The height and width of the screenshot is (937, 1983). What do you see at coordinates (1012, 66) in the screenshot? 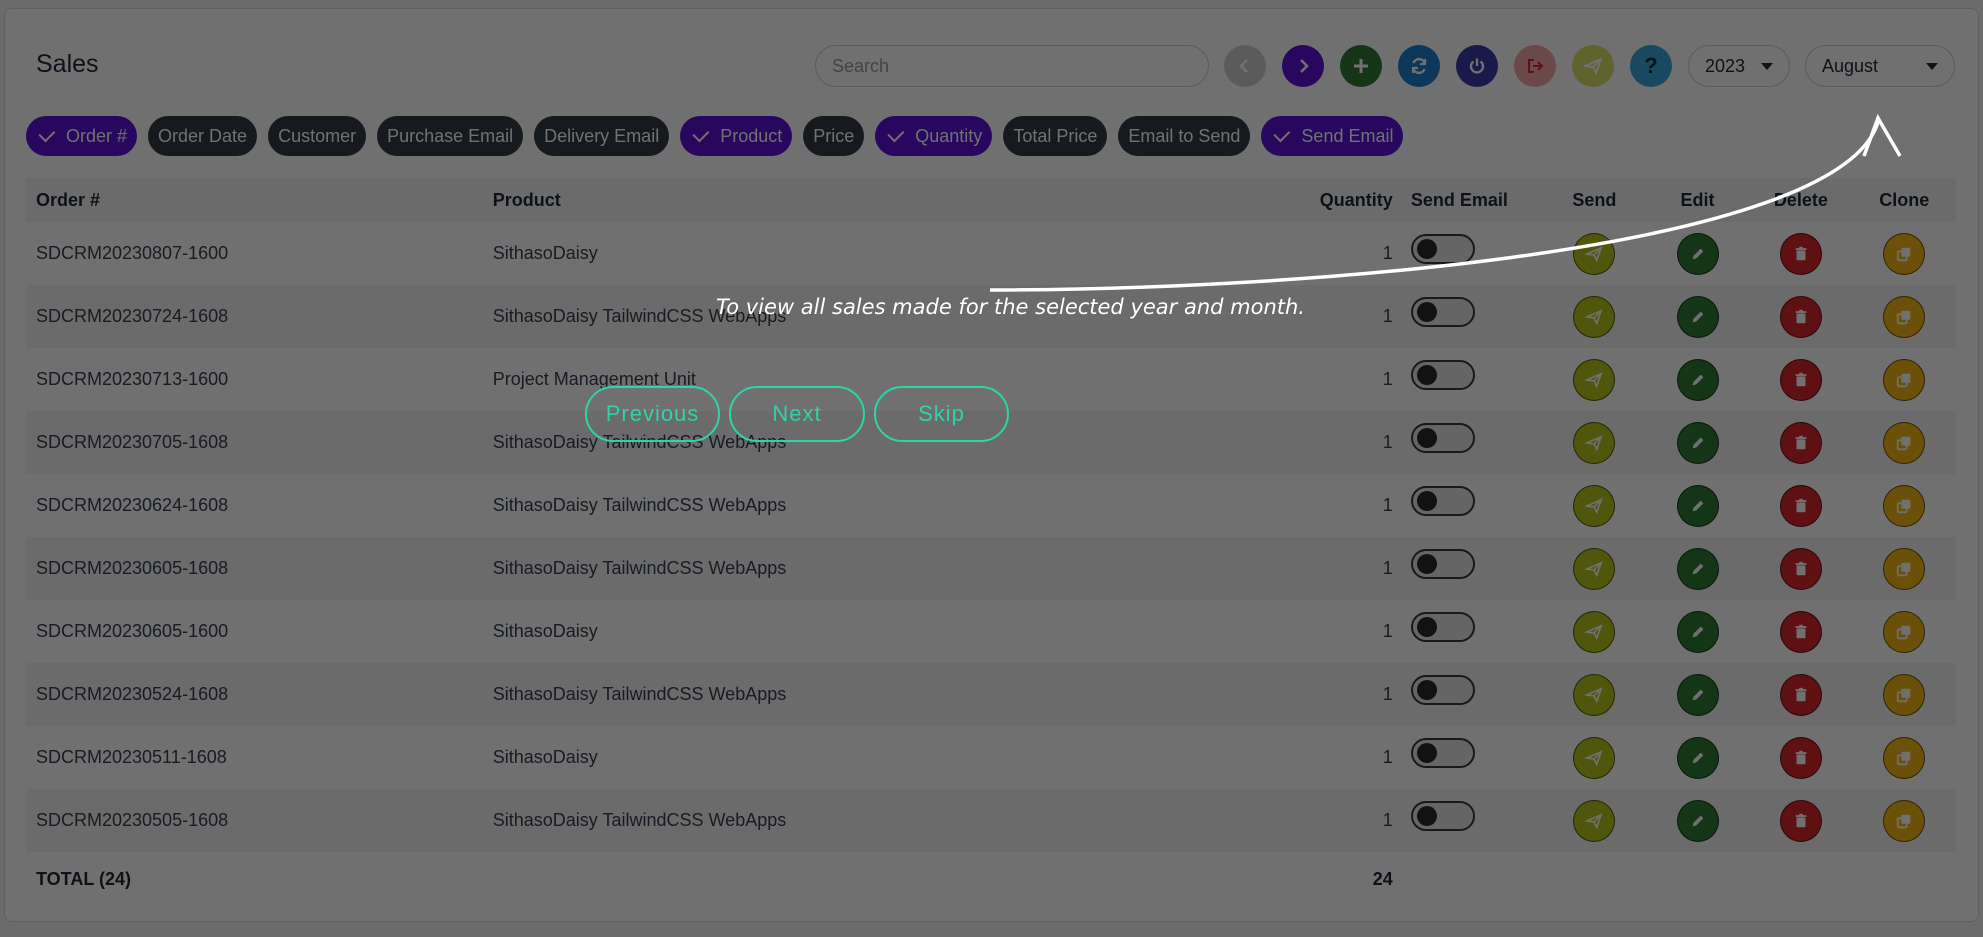
I see `search-input` at bounding box center [1012, 66].